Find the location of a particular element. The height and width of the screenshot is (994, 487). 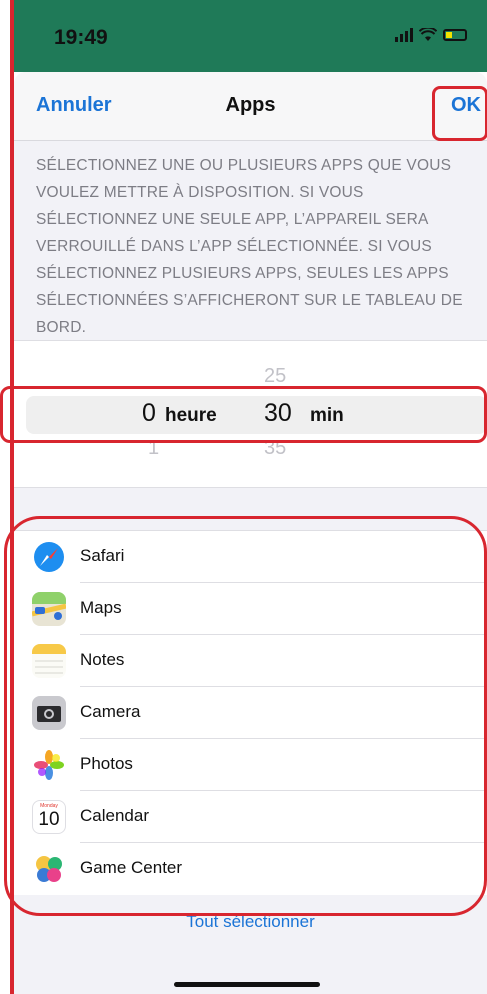

wifi-icon is located at coordinates (428, 34).